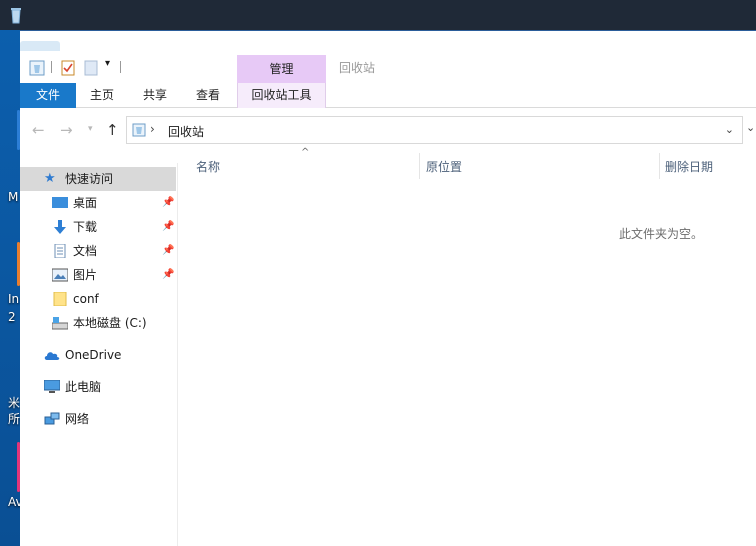 This screenshot has width=756, height=546. What do you see at coordinates (281, 69) in the screenshot?
I see `tab-manage: 管理` at bounding box center [281, 69].